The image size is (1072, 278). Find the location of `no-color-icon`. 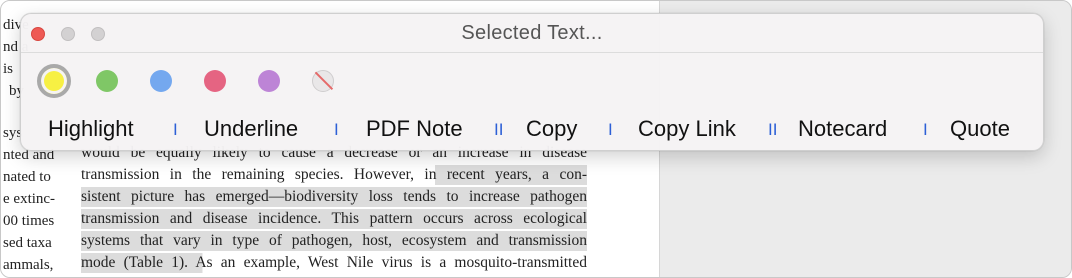

no-color-icon is located at coordinates (323, 81).